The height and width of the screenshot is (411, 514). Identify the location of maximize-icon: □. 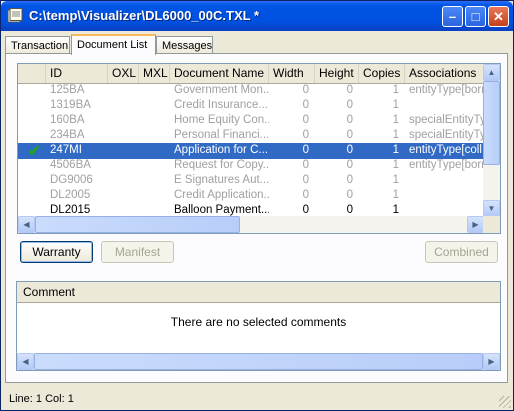
(475, 16).